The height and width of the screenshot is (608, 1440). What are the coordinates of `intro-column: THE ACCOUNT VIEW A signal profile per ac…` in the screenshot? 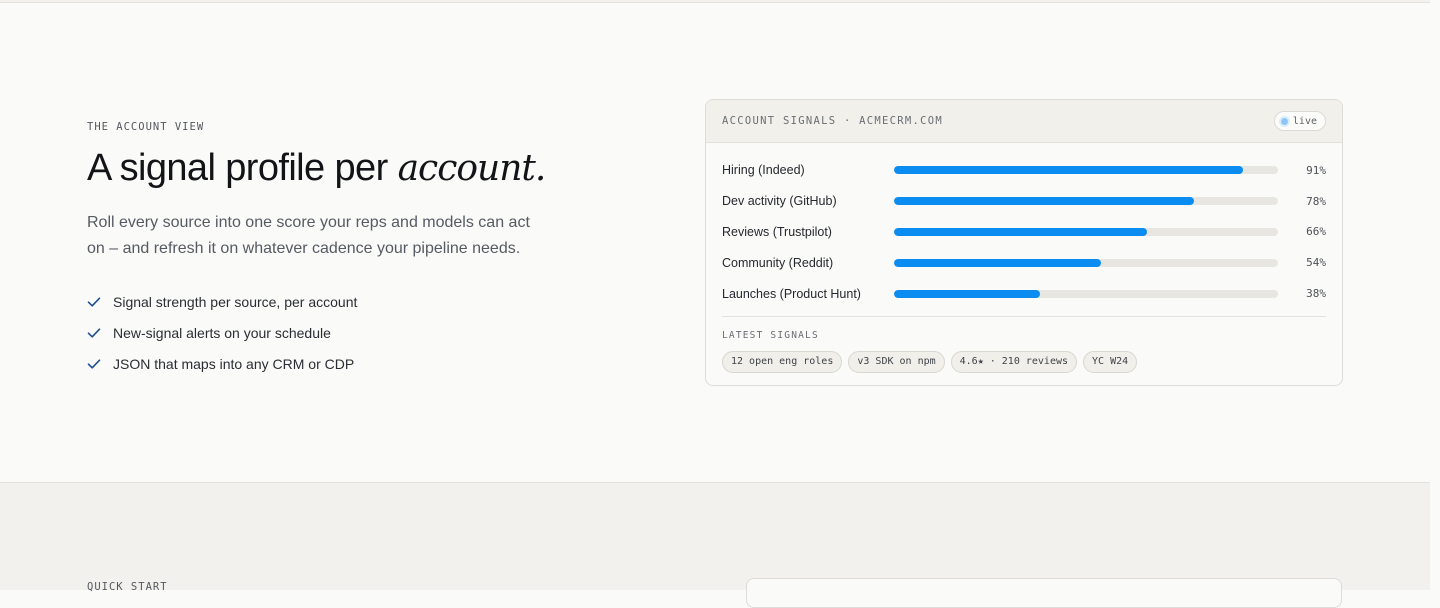 It's located at (322, 250).